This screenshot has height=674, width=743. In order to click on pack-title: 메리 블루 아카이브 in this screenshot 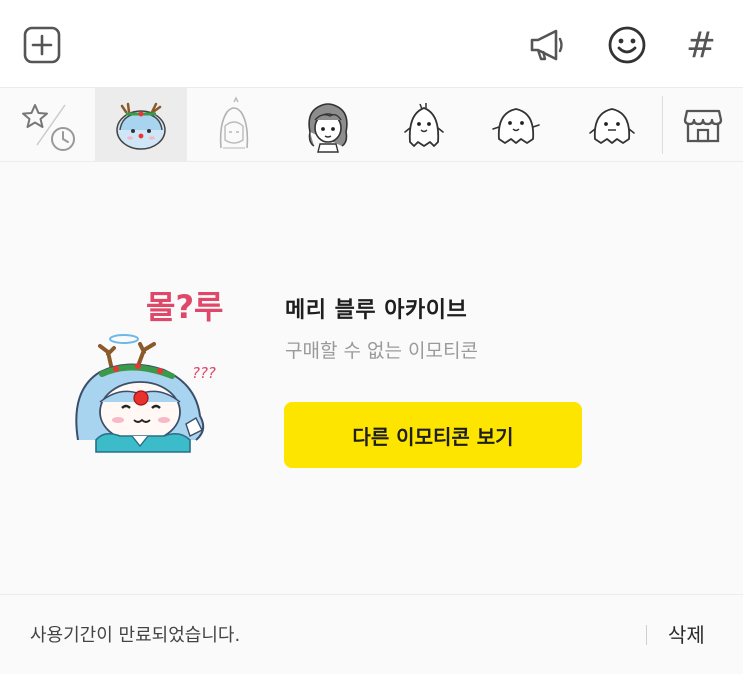, I will do `click(376, 310)`.